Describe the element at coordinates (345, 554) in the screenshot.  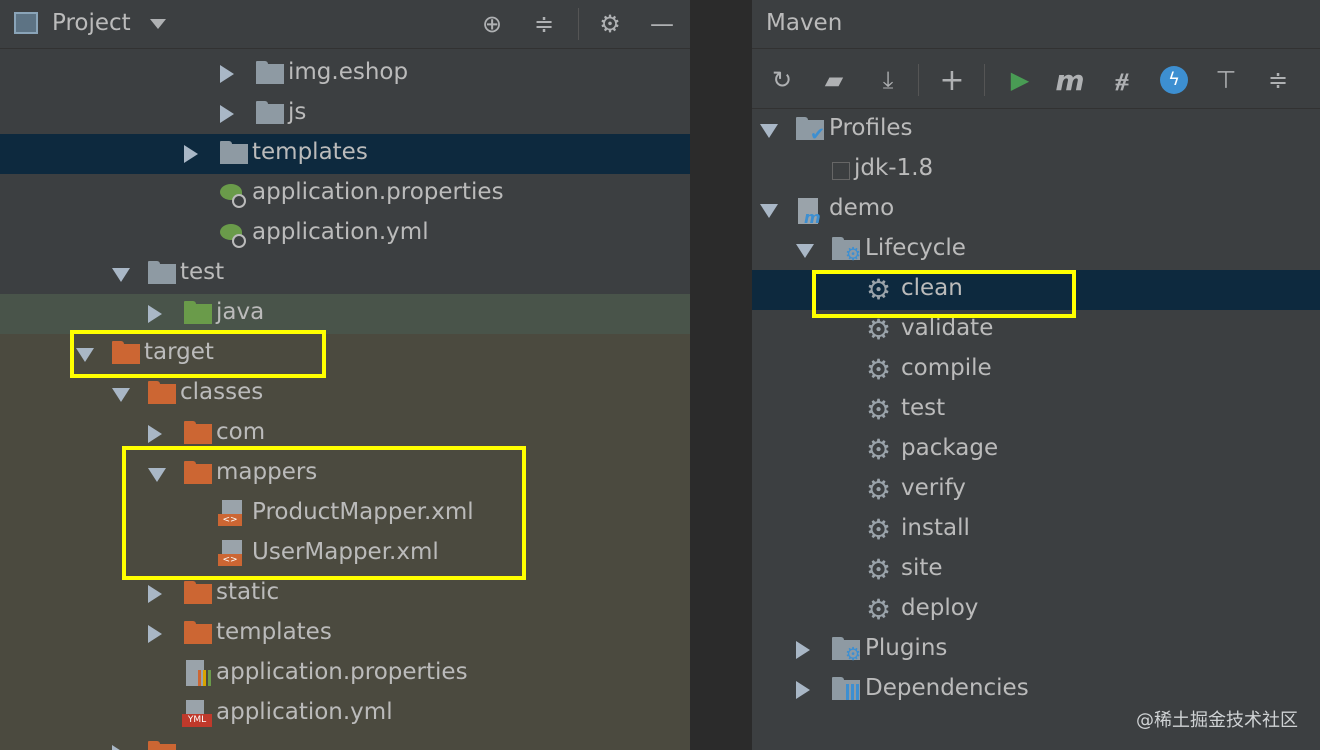
I see `tree-item-usermapper-xml: <> UserMapper.xml` at that location.